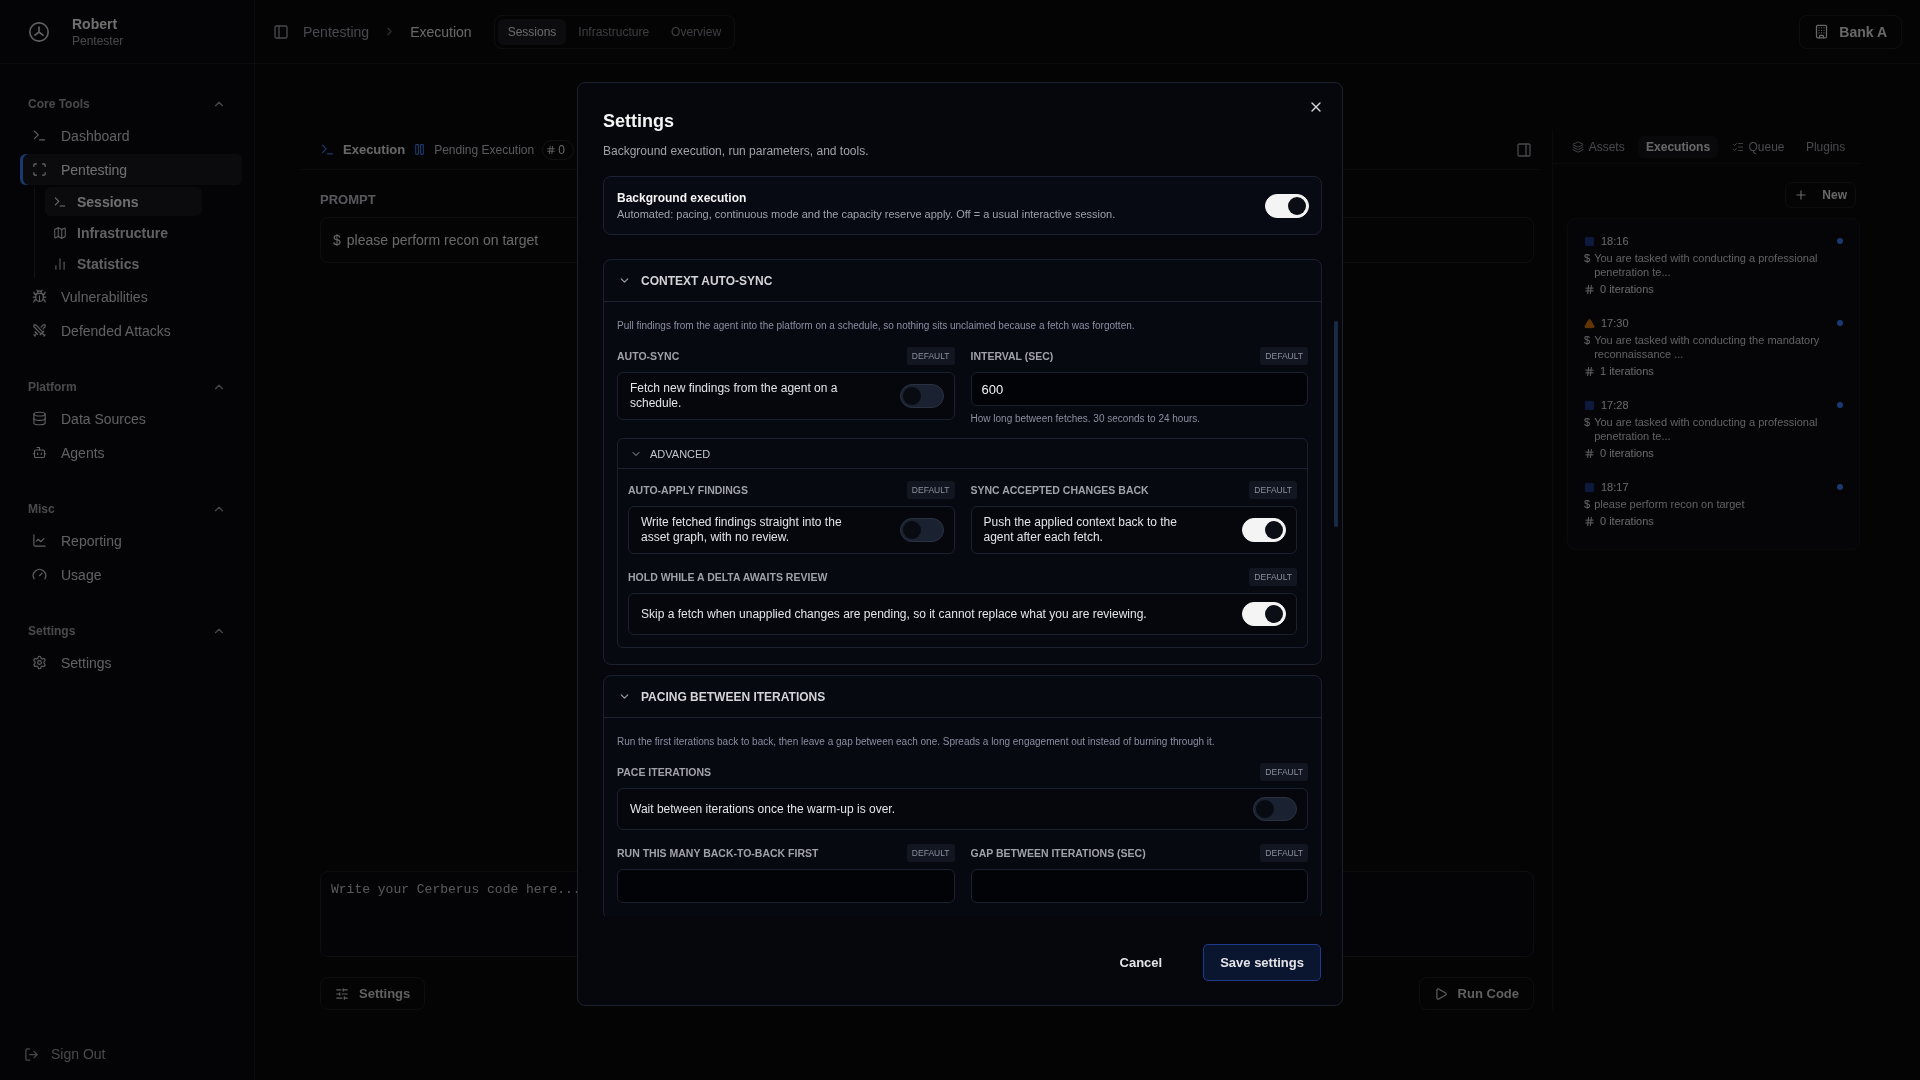 The width and height of the screenshot is (1920, 1080). I want to click on panel-tab: Queue, so click(1758, 146).